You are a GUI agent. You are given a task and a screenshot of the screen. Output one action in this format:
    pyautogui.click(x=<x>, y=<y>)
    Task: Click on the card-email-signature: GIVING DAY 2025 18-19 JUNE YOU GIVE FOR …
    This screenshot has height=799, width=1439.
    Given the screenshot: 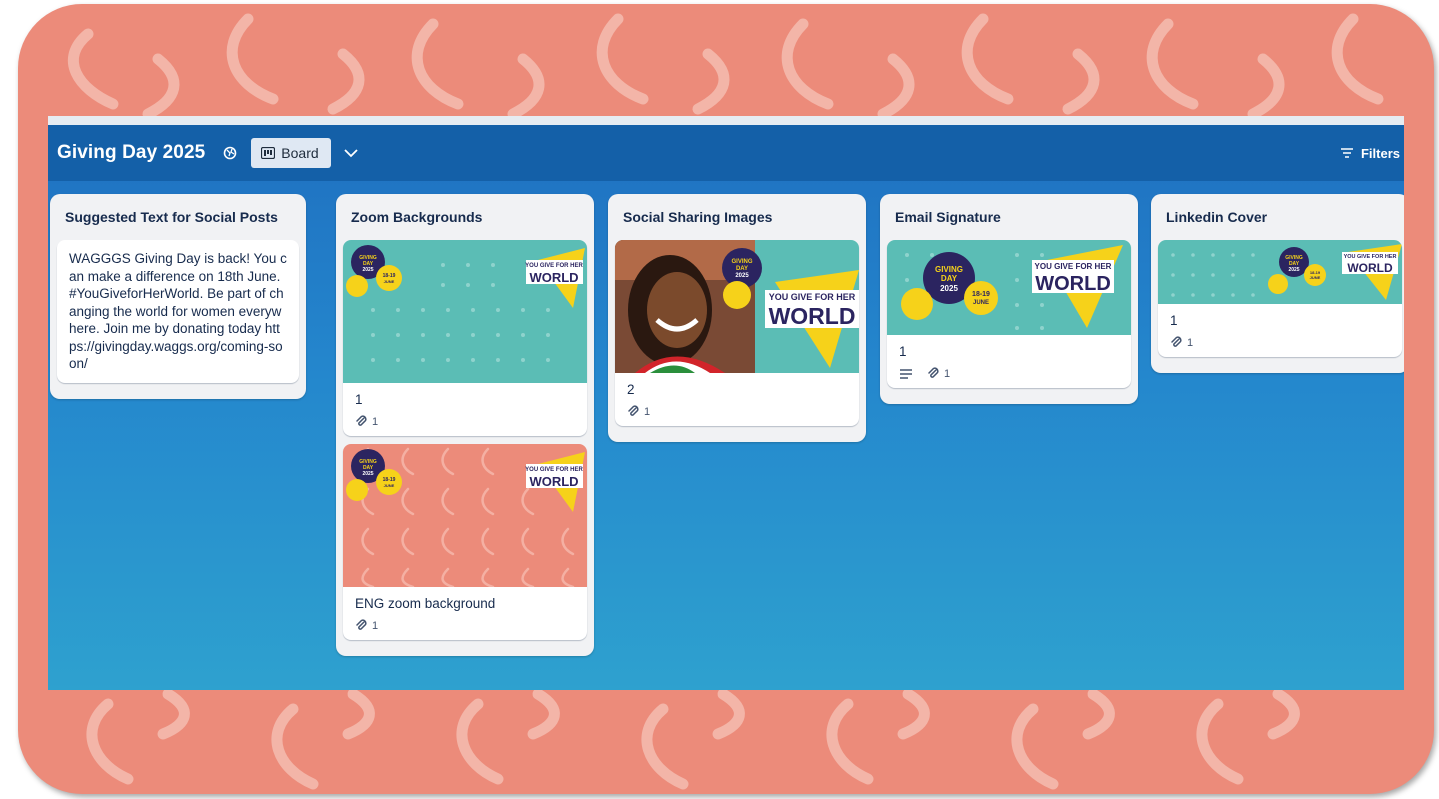 What is the action you would take?
    pyautogui.click(x=1009, y=314)
    